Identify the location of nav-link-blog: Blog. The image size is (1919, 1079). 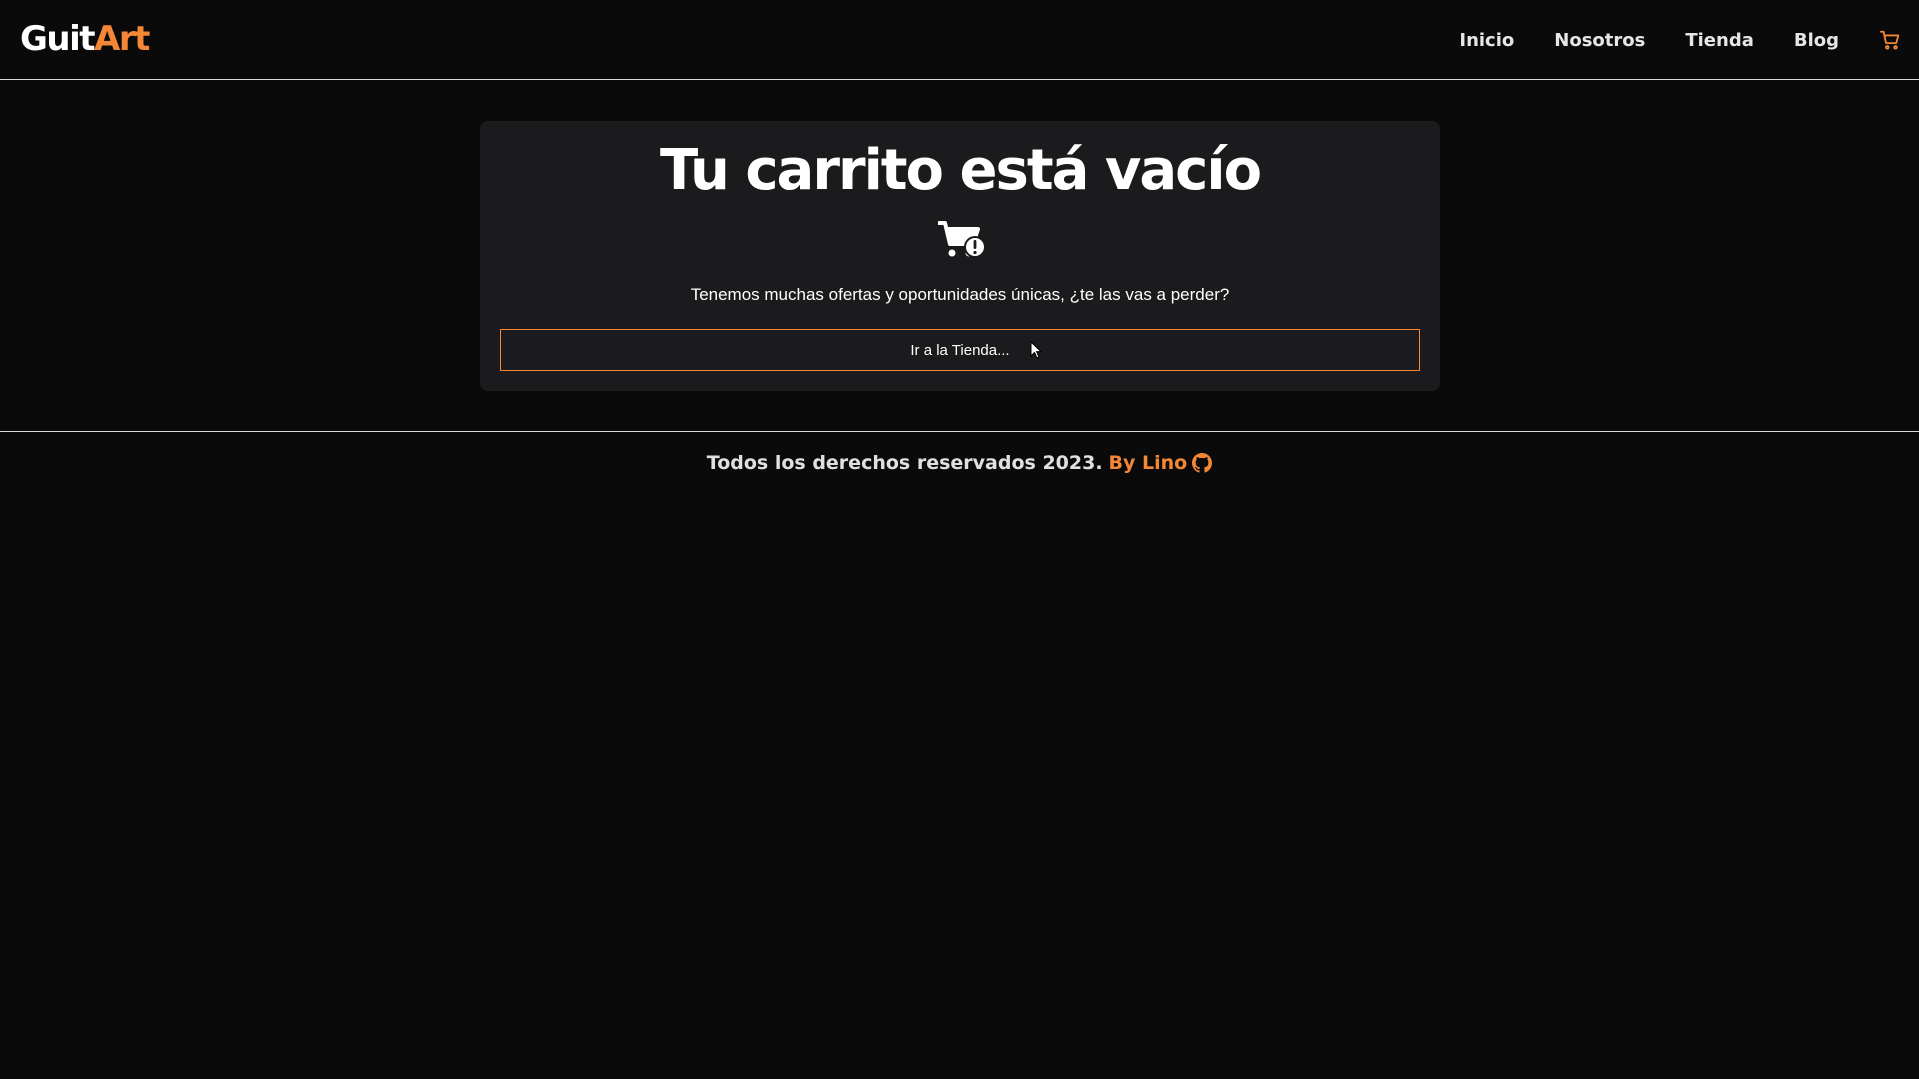
(1816, 40).